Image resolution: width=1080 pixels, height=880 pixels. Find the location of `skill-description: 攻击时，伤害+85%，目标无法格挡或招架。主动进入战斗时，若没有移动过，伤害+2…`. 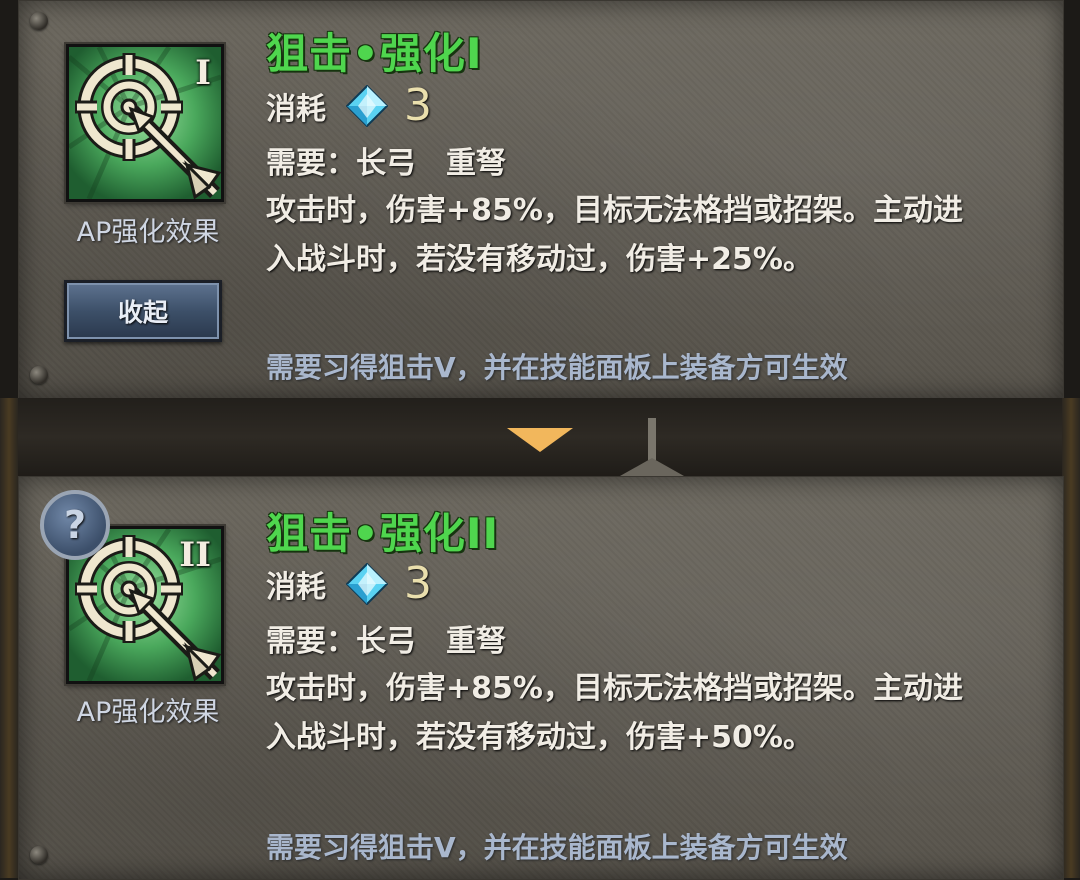

skill-description: 攻击时，伤害+85%，目标无法格挡或招架。主动进入战斗时，若没有移动过，伤害+2… is located at coordinates (614, 235).